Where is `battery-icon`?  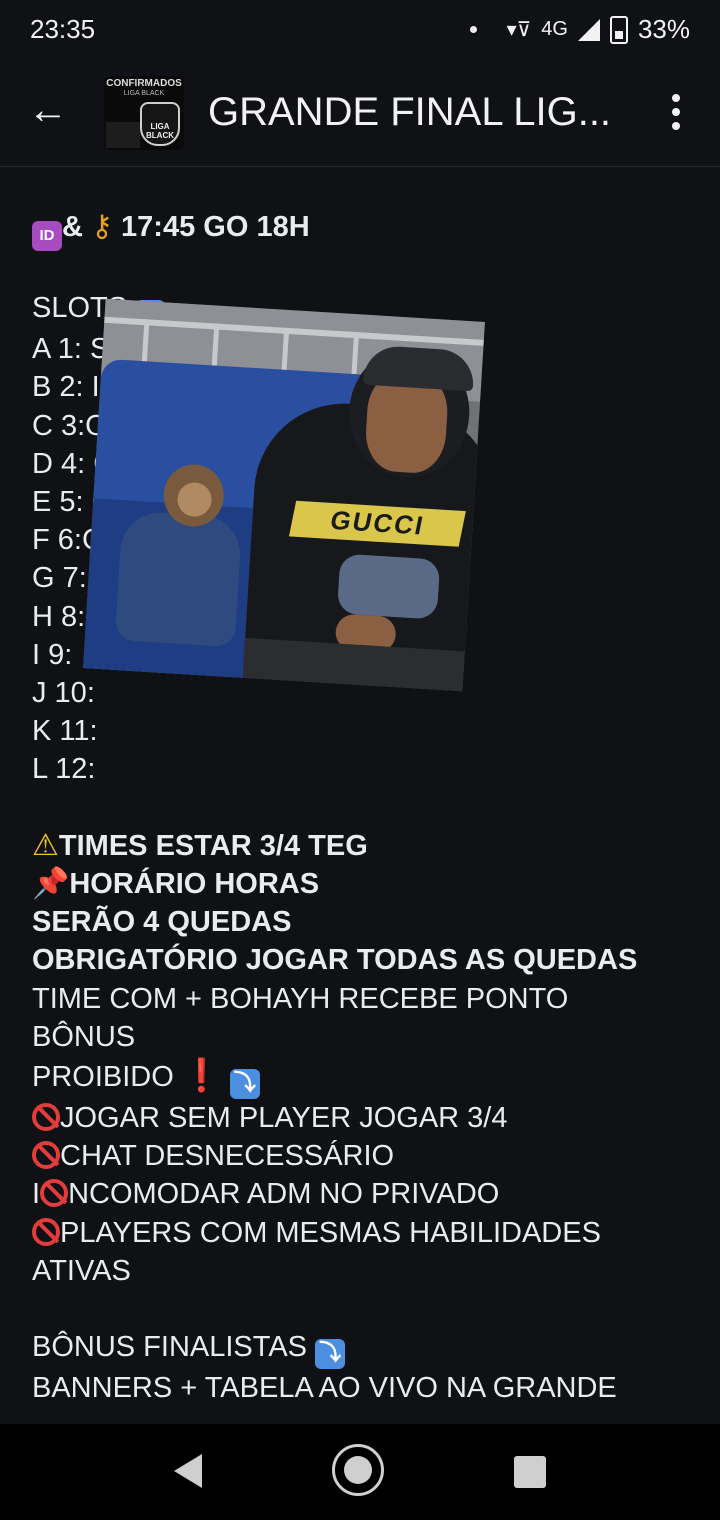
battery-icon is located at coordinates (618, 29).